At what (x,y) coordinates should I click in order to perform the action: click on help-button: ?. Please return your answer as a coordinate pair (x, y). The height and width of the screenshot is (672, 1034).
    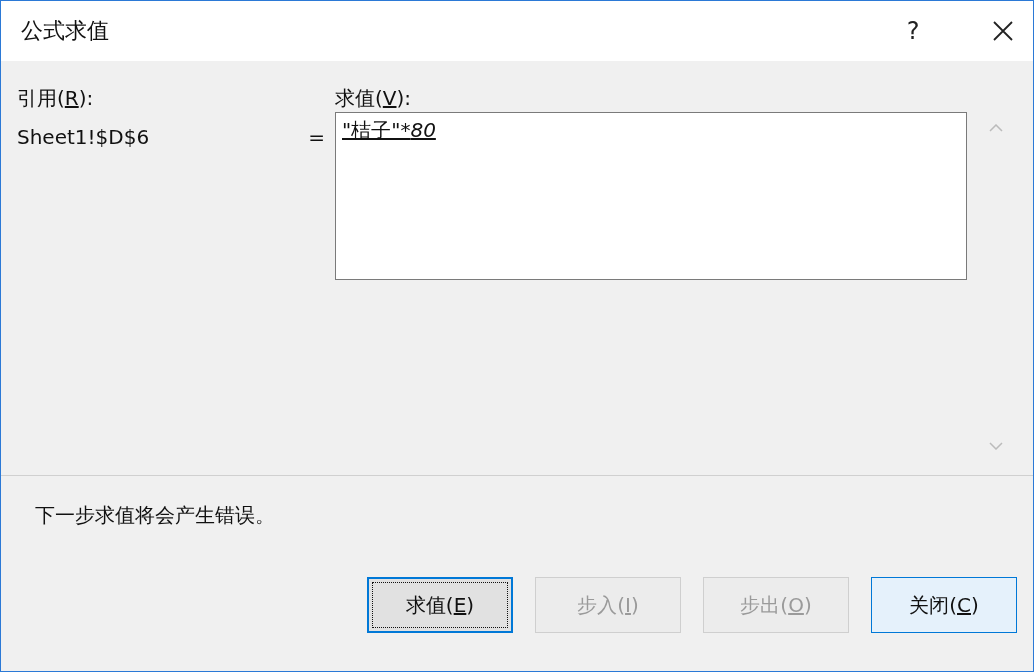
    Looking at the image, I should click on (913, 31).